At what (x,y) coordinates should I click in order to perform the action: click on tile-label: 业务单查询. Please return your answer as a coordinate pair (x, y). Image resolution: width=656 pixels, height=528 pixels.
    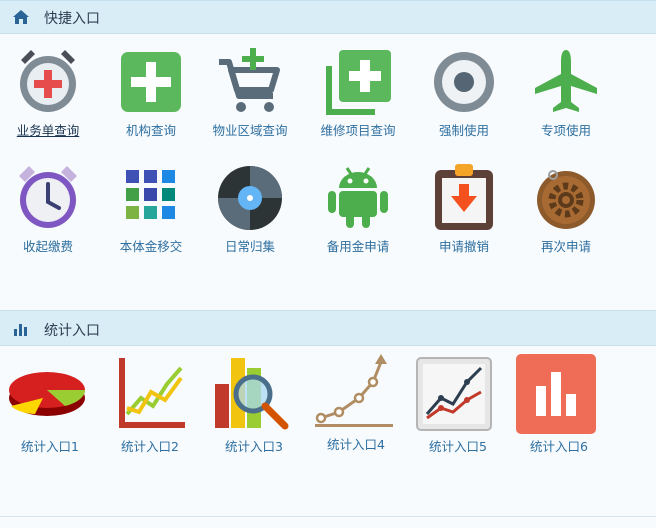
    Looking at the image, I should click on (48, 130).